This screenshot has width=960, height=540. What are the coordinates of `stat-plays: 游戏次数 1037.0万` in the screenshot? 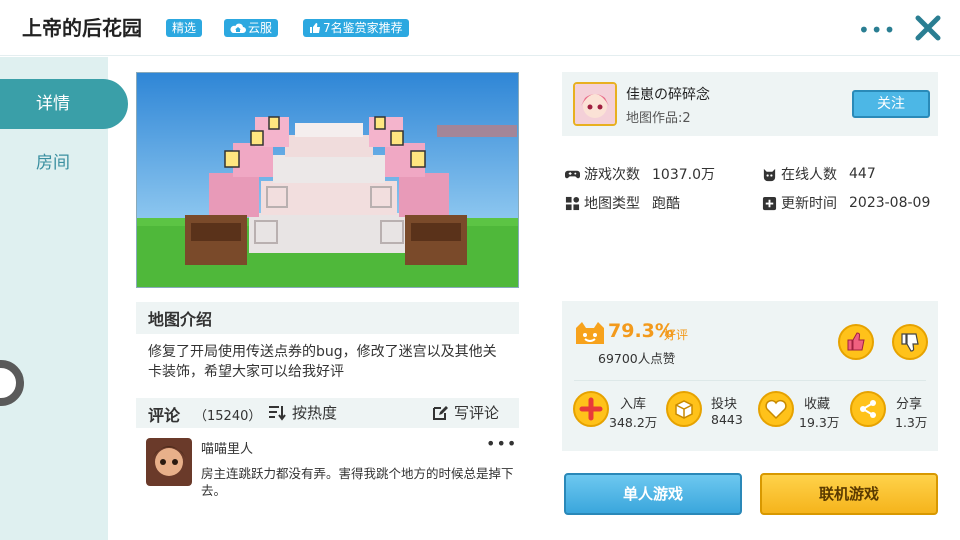 It's located at (640, 174).